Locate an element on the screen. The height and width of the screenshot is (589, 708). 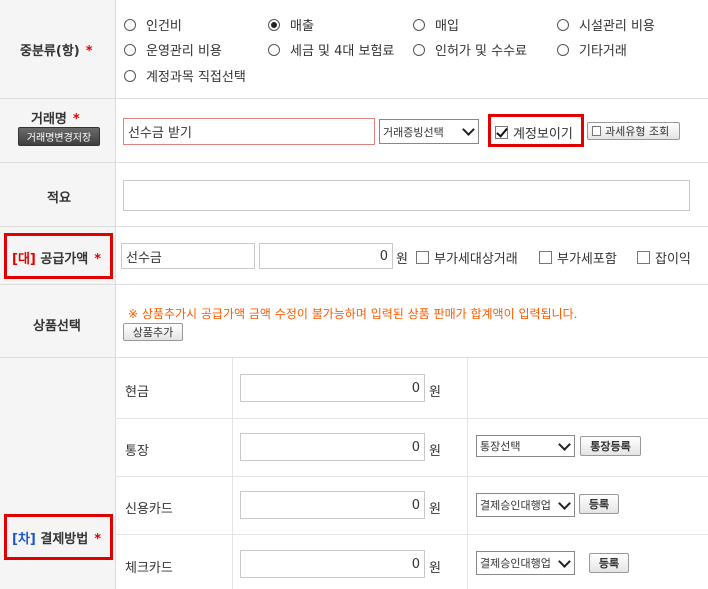
supply-unit: 원 is located at coordinates (402, 259).